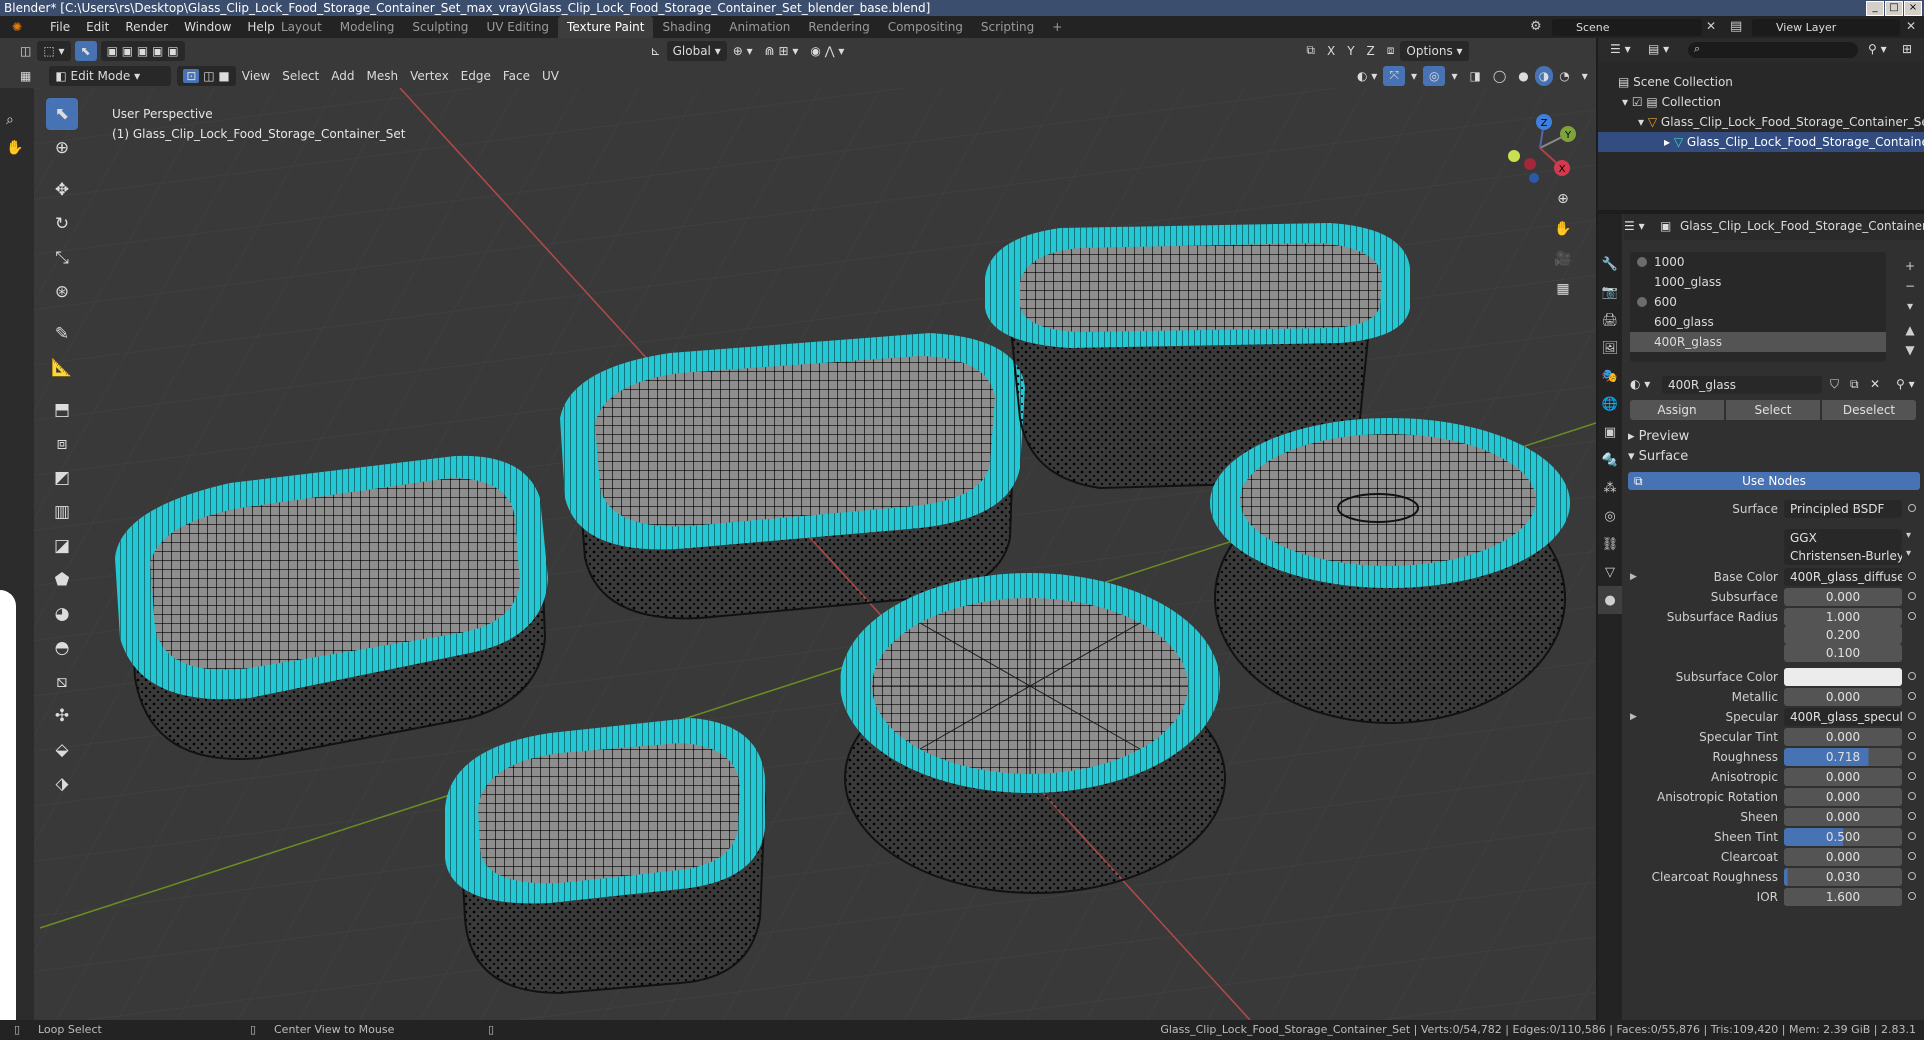 This screenshot has width=1924, height=1040. I want to click on axis-y-toggle: Y, so click(1350, 51).